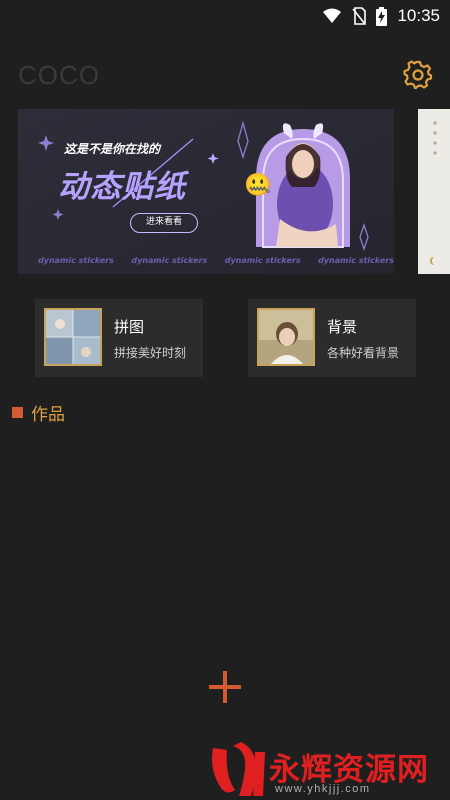 The height and width of the screenshot is (800, 450). I want to click on banner-headline: 动态贴纸, so click(122, 187).